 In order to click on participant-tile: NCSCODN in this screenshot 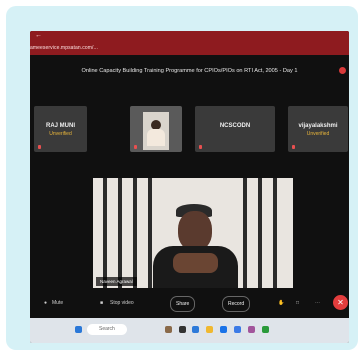, I will do `click(235, 129)`.